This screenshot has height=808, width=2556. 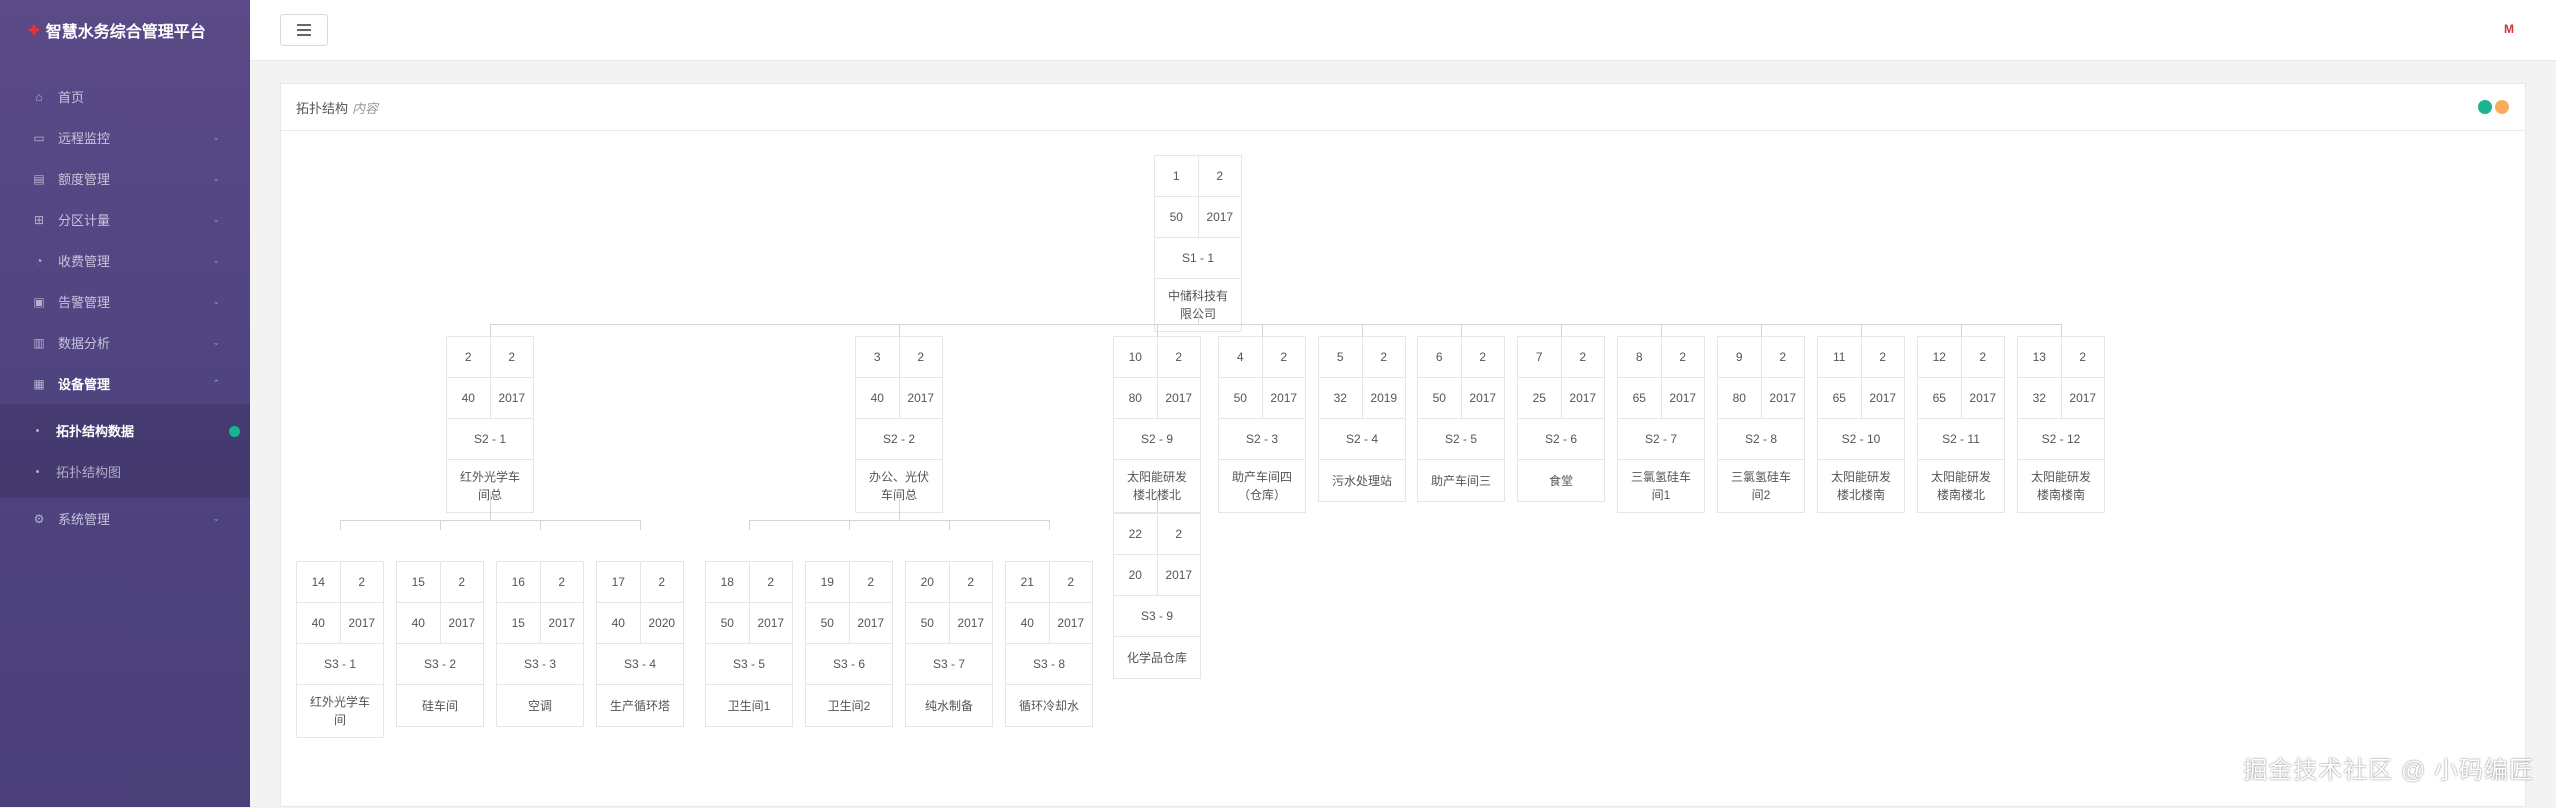 I want to click on topology-node: 62502017S2 - 5助产车间三, so click(x=1461, y=419).